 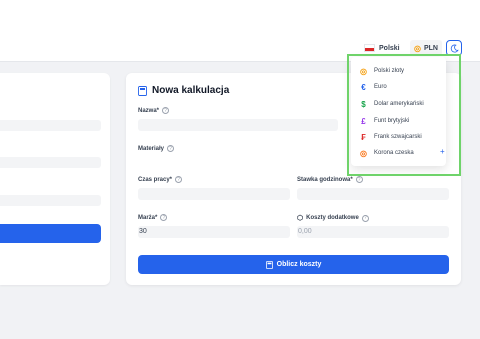 I want to click on name-input, so click(x=238, y=125).